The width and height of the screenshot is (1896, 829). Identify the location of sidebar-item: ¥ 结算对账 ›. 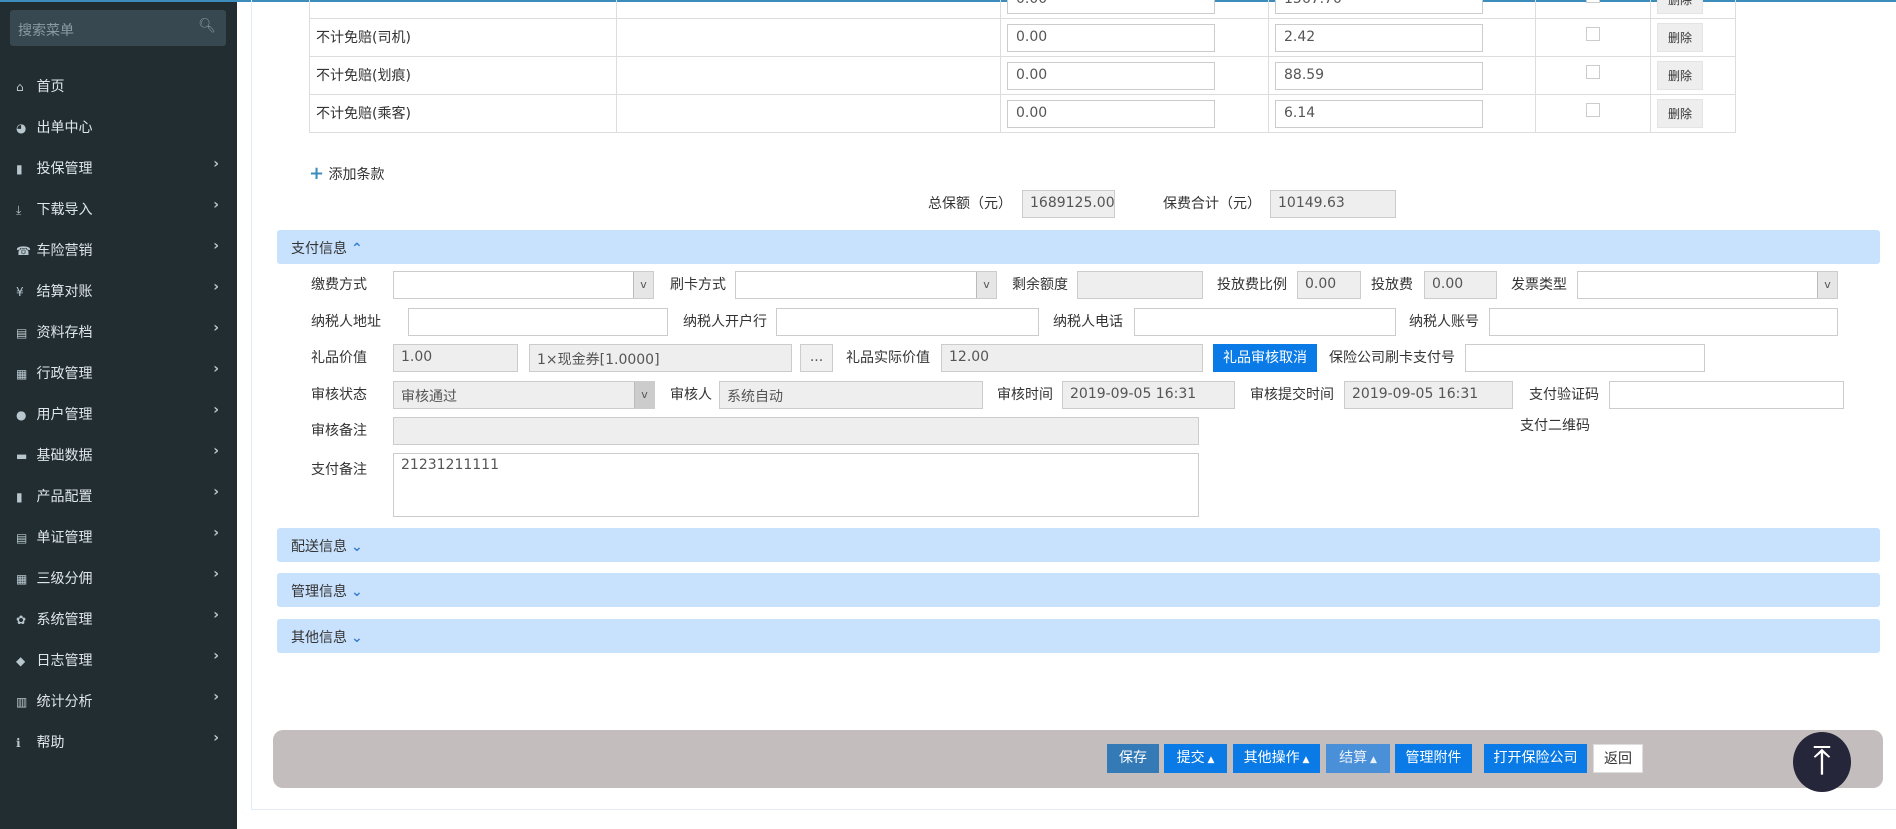
(118, 290).